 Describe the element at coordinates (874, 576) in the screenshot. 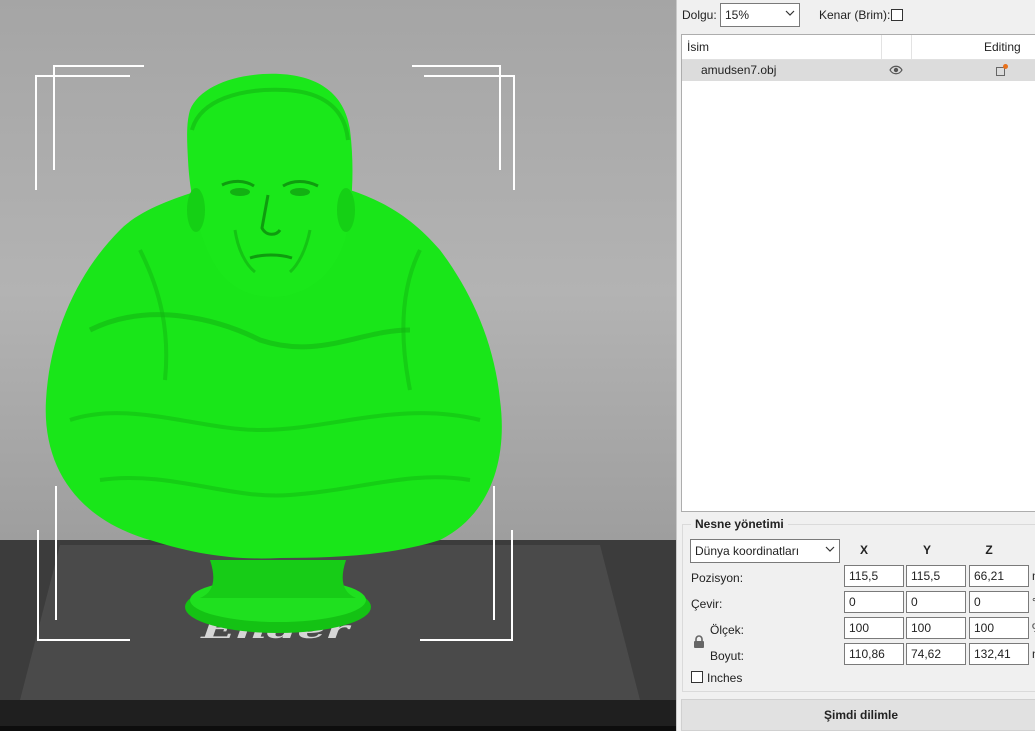

I see `position-x-input: 115,5` at that location.